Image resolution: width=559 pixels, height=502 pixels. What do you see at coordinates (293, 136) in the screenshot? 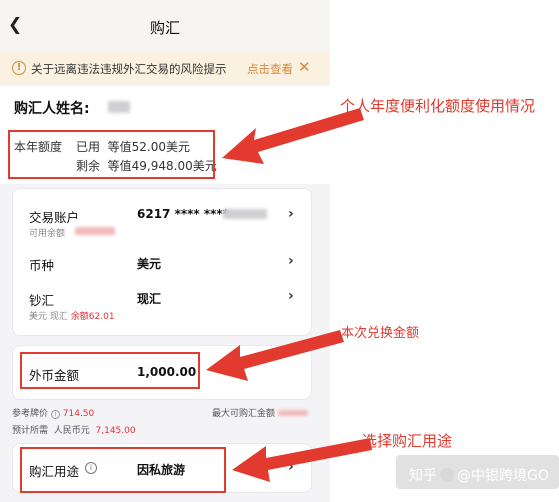
I see `arrow-quota` at bounding box center [293, 136].